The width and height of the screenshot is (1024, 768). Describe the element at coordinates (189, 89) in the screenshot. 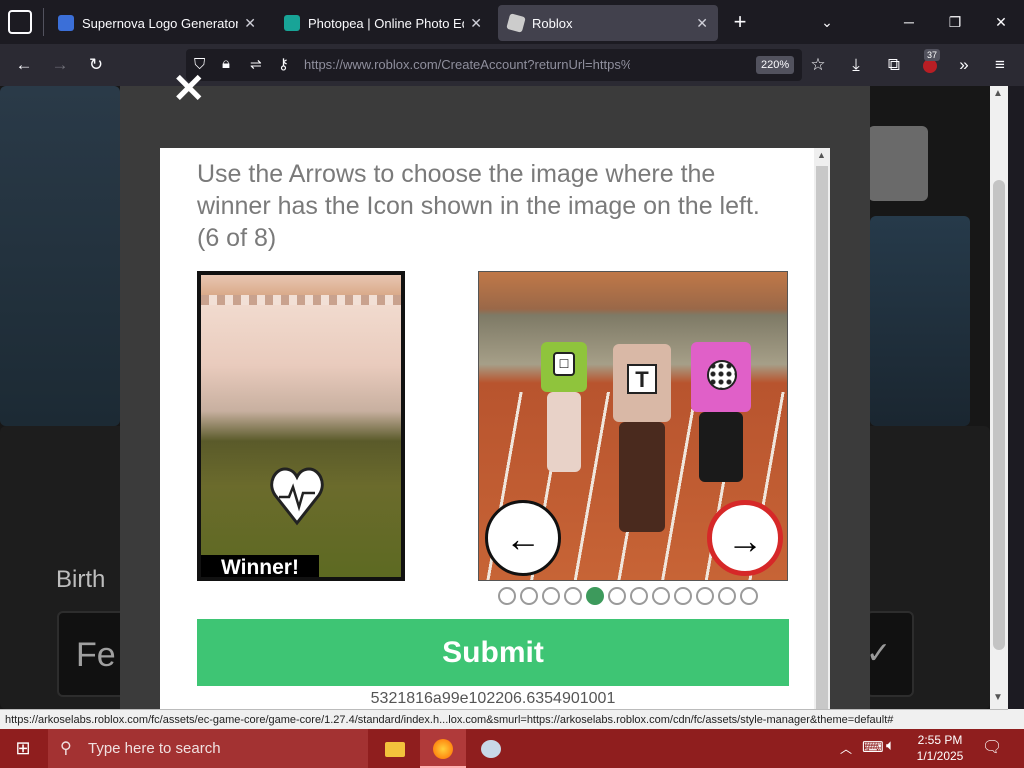

I see `close-modal-icon: ✕` at that location.